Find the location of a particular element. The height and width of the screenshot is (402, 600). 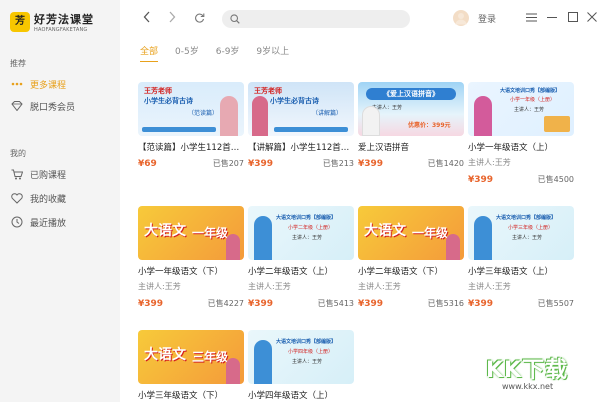

banner-text: 小学四年级（上册） is located at coordinates (311, 352).